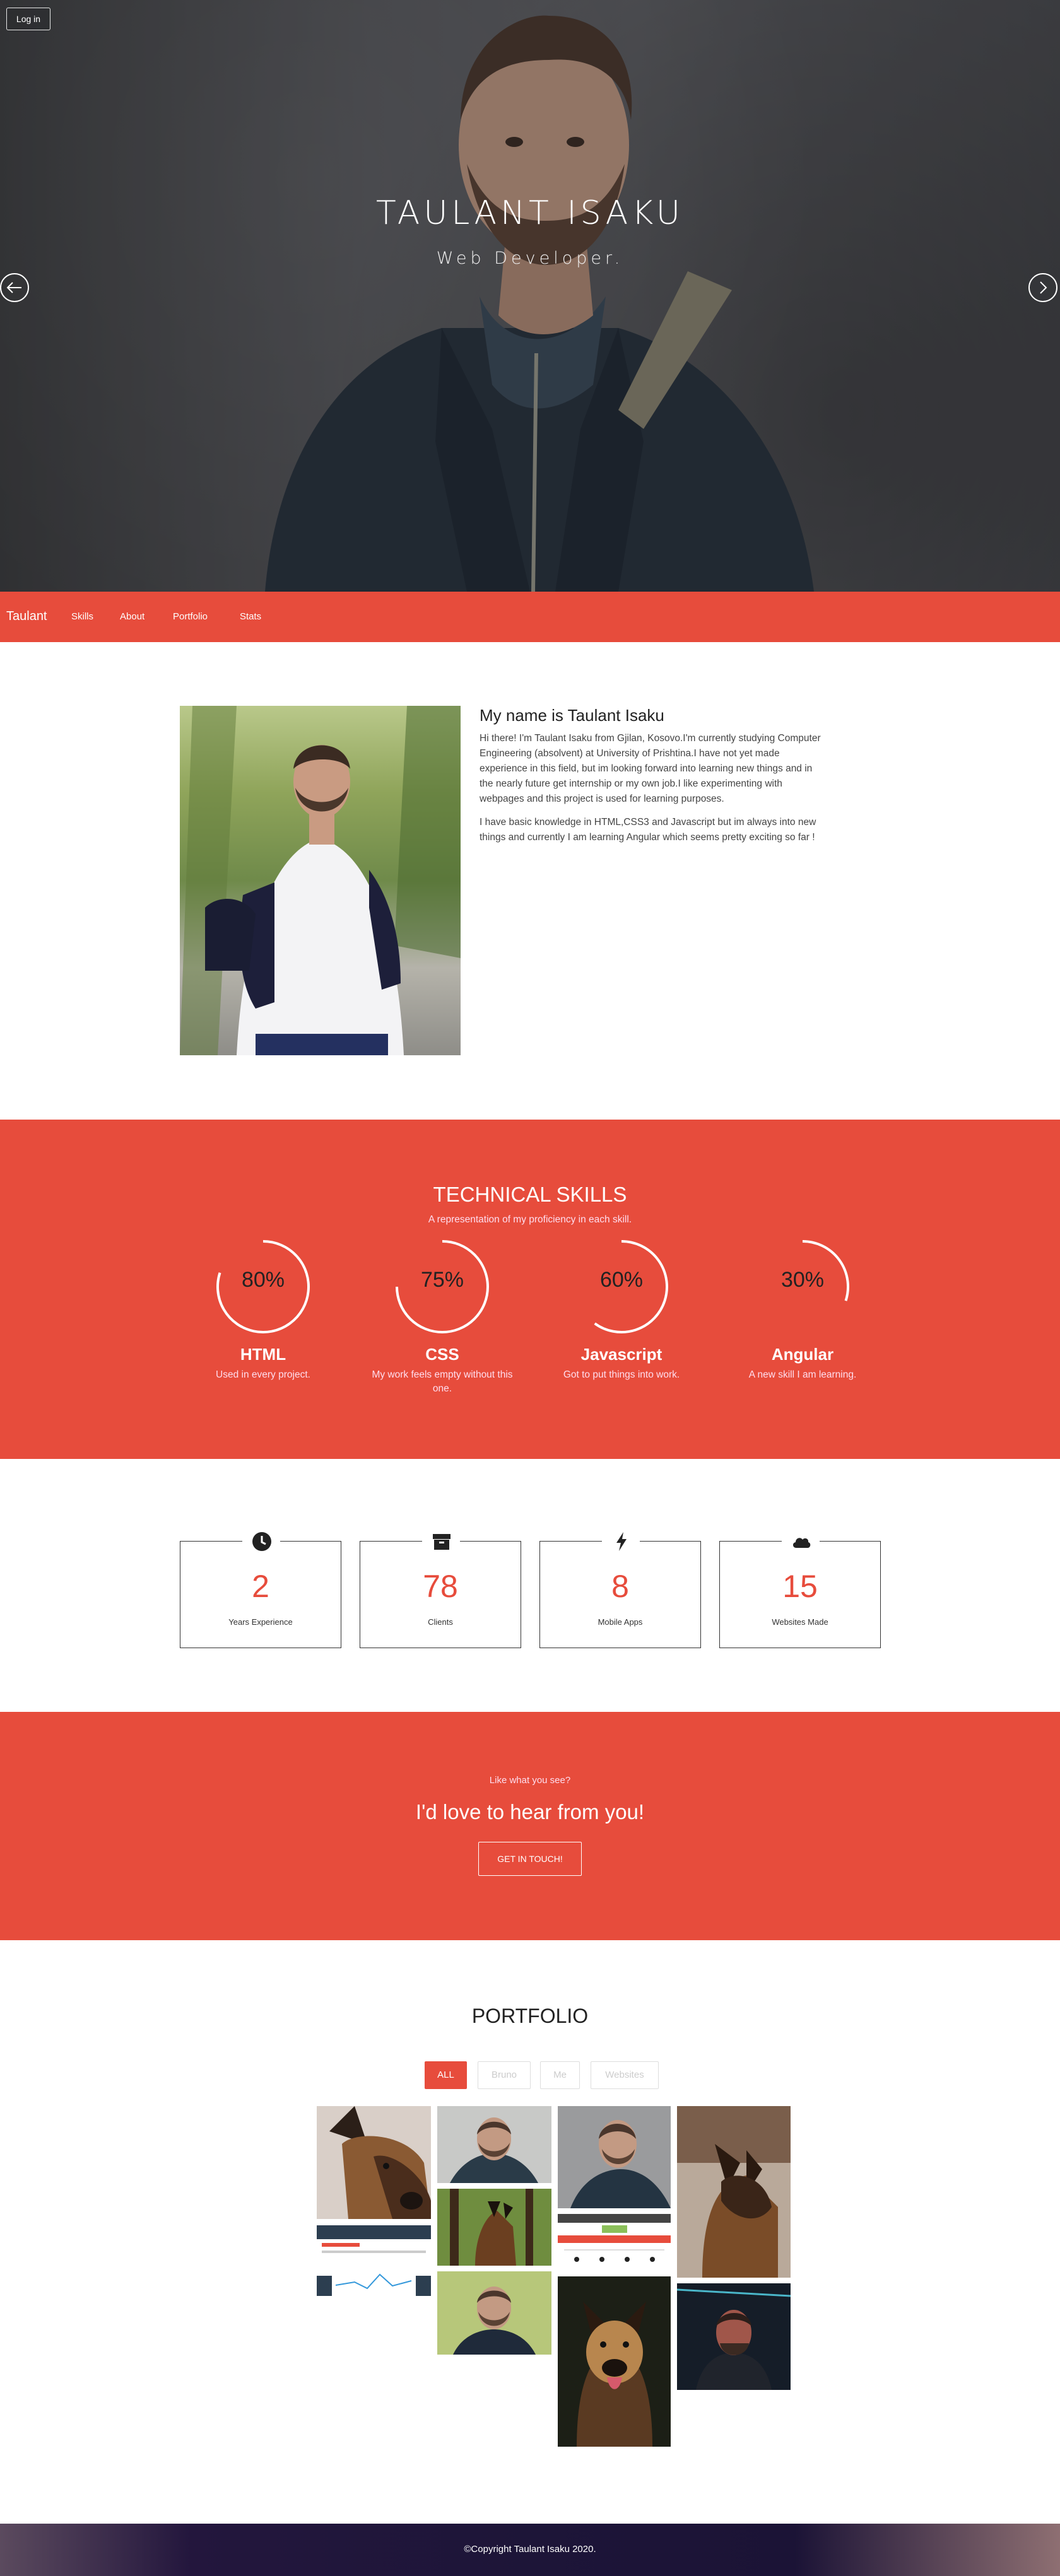 The width and height of the screenshot is (1060, 2576). Describe the element at coordinates (530, 617) in the screenshot. I see `navbar: Taulant Skills About Portfolio Stats` at that location.